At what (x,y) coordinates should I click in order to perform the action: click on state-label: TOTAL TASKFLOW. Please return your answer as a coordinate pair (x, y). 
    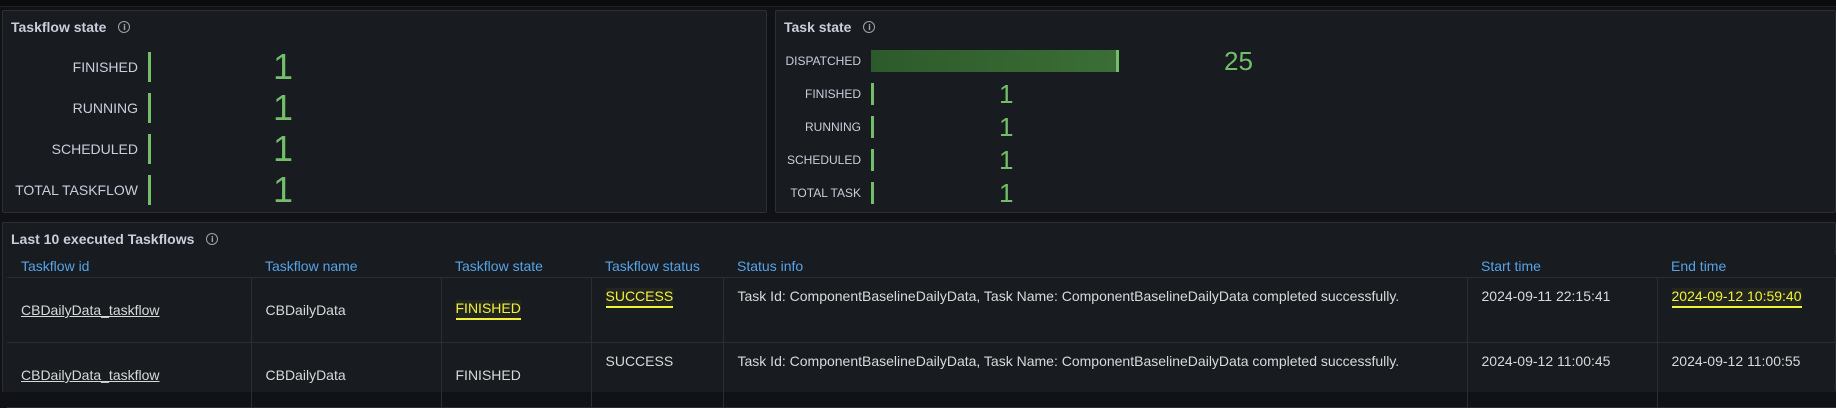
    Looking at the image, I should click on (76, 190).